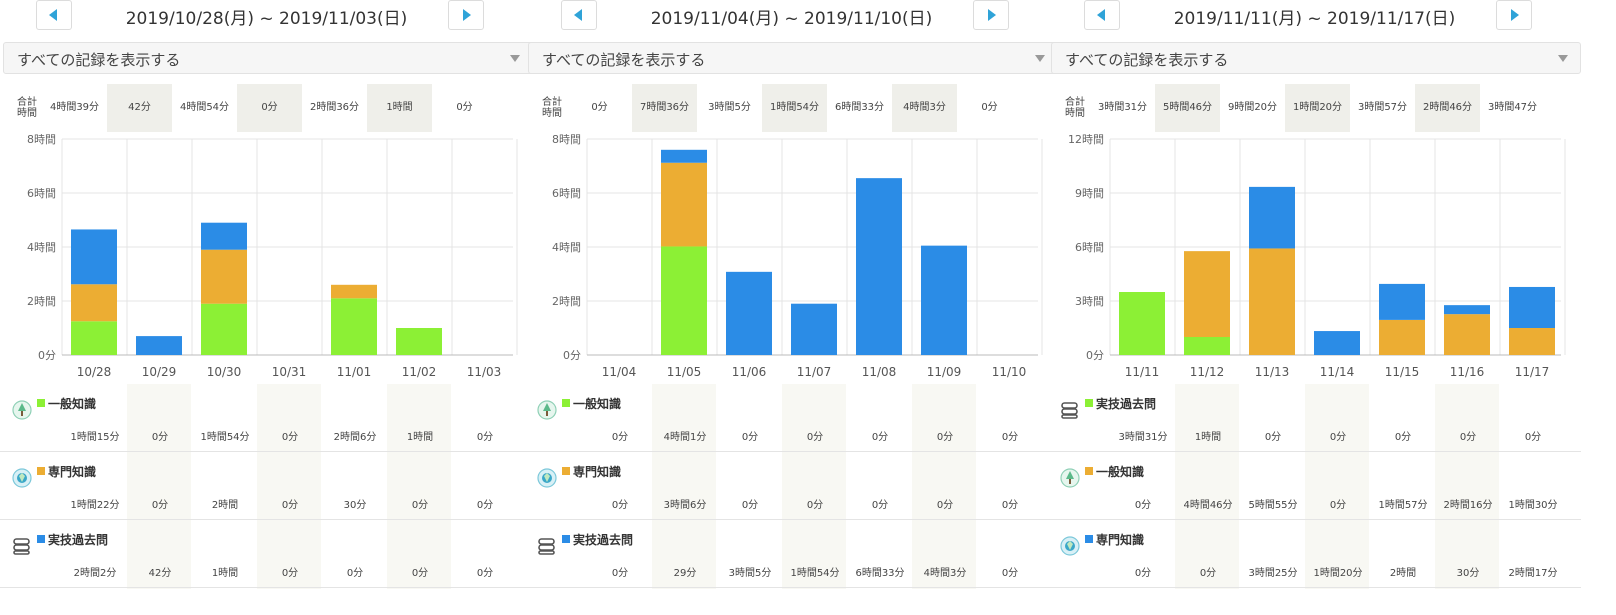 The width and height of the screenshot is (1616, 615). I want to click on x-tick-label: 11/07, so click(814, 372).